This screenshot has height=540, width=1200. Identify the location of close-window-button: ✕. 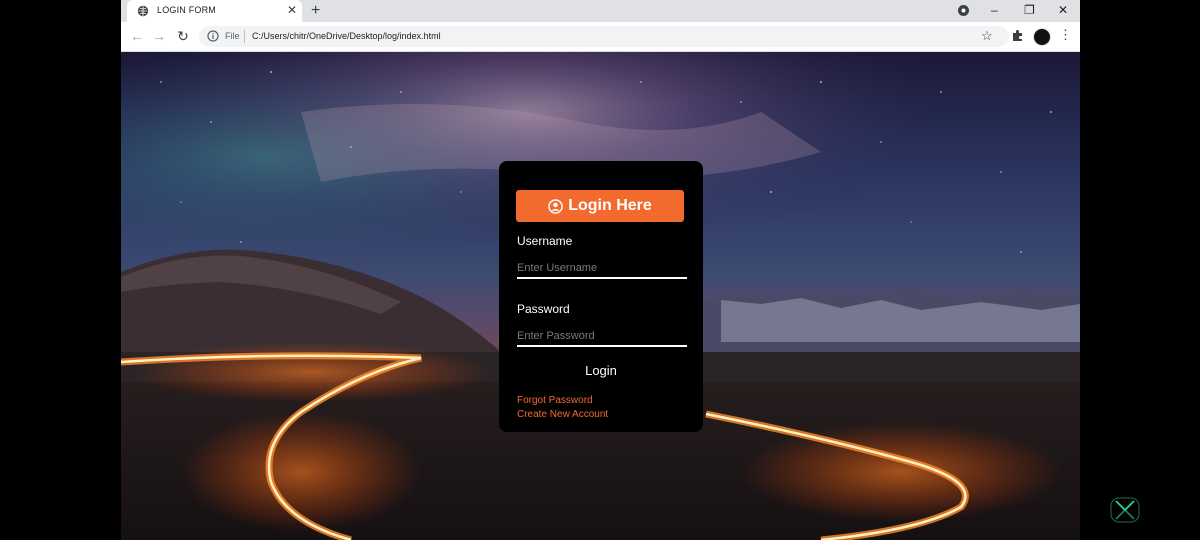
(1063, 10).